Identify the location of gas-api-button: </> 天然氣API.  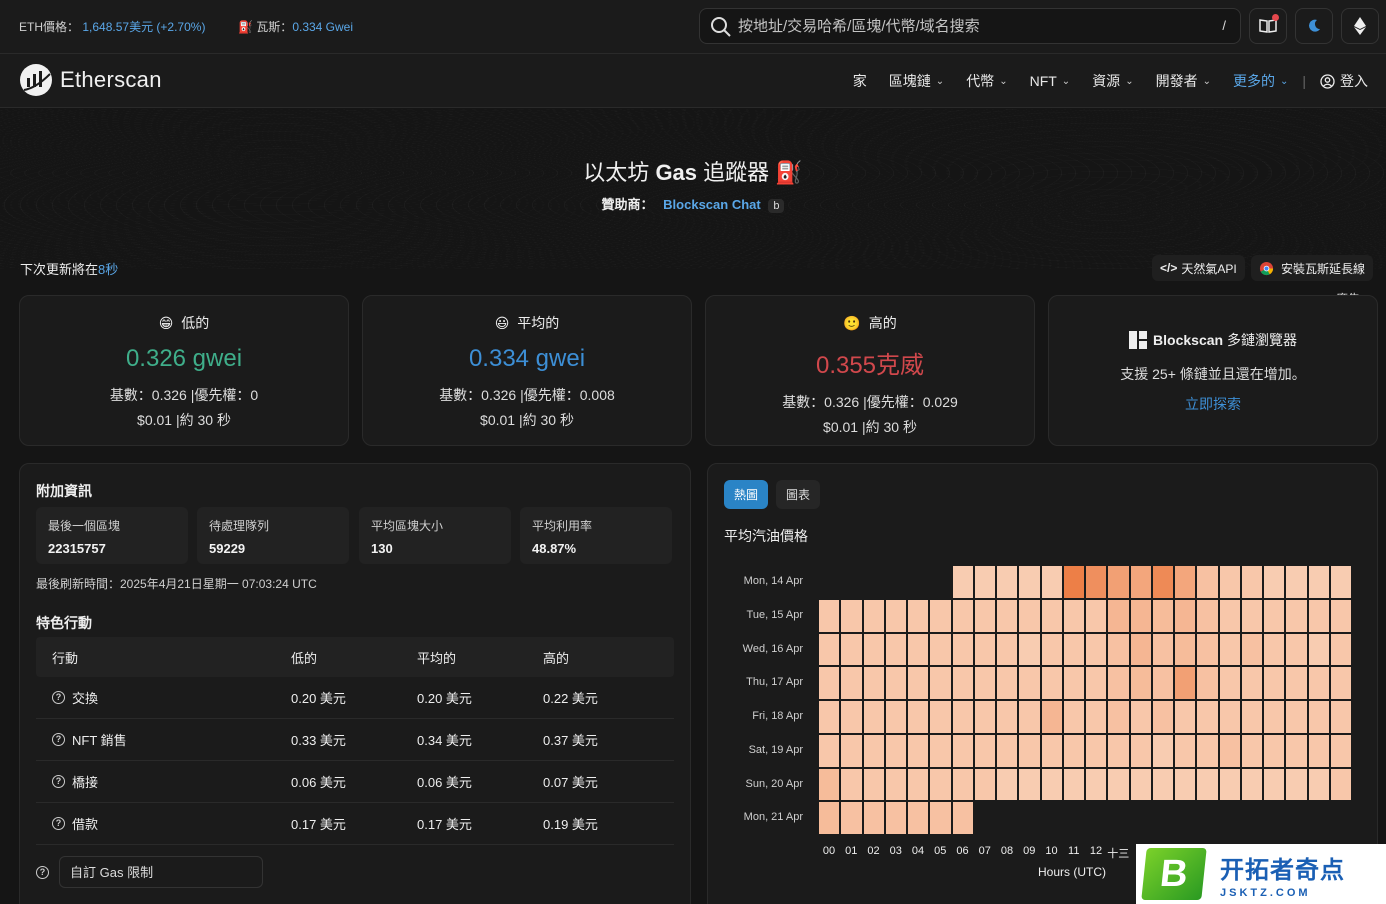
(1198, 268).